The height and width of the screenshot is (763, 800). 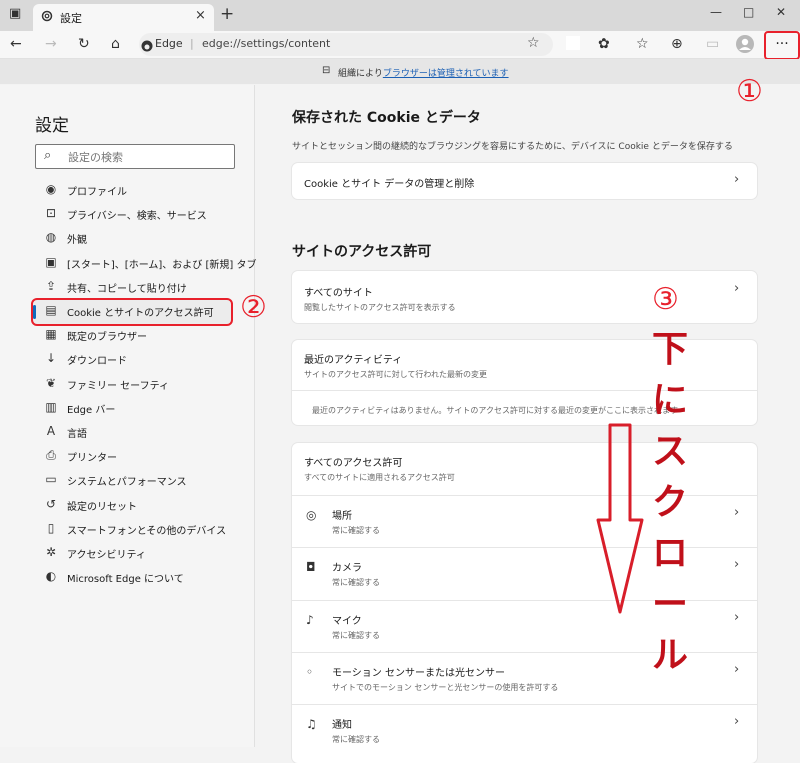 What do you see at coordinates (127, 483) in the screenshot?
I see `sidebar-item-label: システムとパフォーマンス` at bounding box center [127, 483].